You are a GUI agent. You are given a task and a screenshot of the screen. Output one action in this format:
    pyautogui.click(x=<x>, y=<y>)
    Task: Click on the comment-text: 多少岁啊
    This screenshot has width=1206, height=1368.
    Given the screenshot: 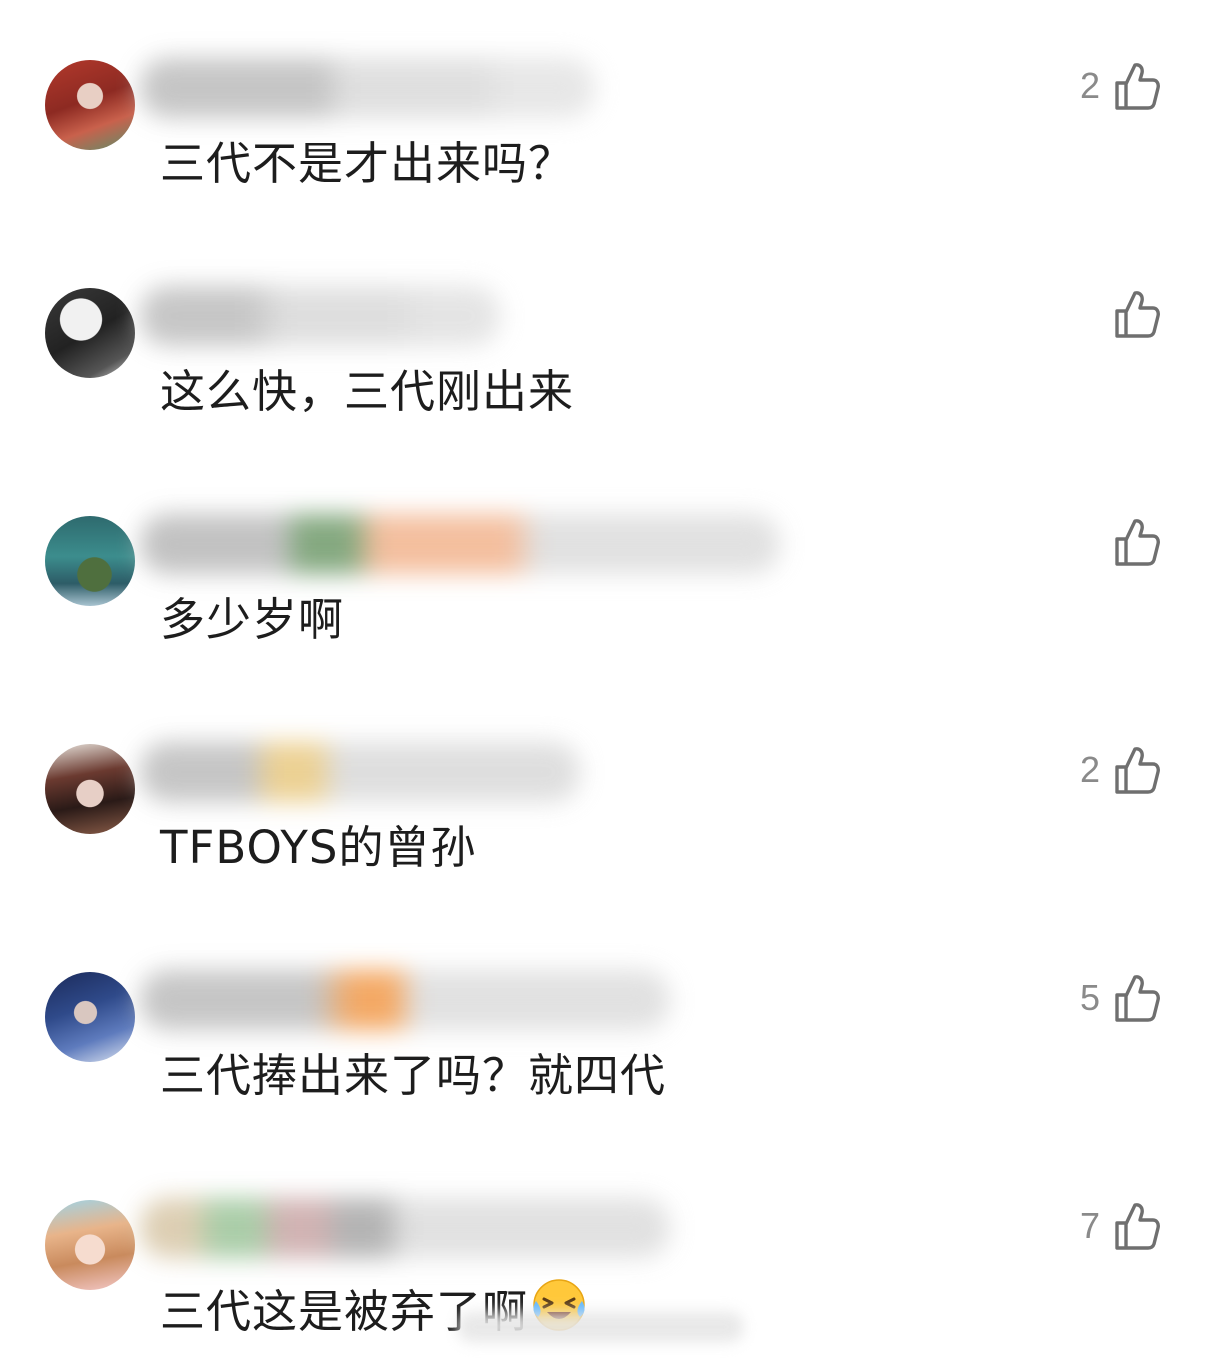 What is the action you would take?
    pyautogui.click(x=252, y=619)
    